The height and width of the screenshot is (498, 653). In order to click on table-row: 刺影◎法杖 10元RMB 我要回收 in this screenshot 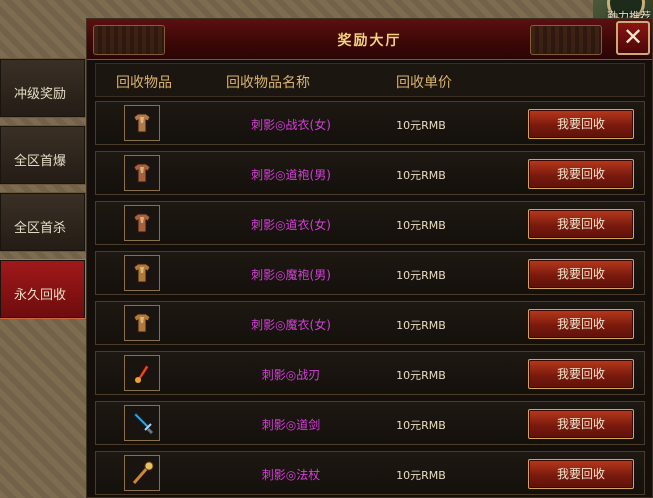, I will do `click(370, 473)`.